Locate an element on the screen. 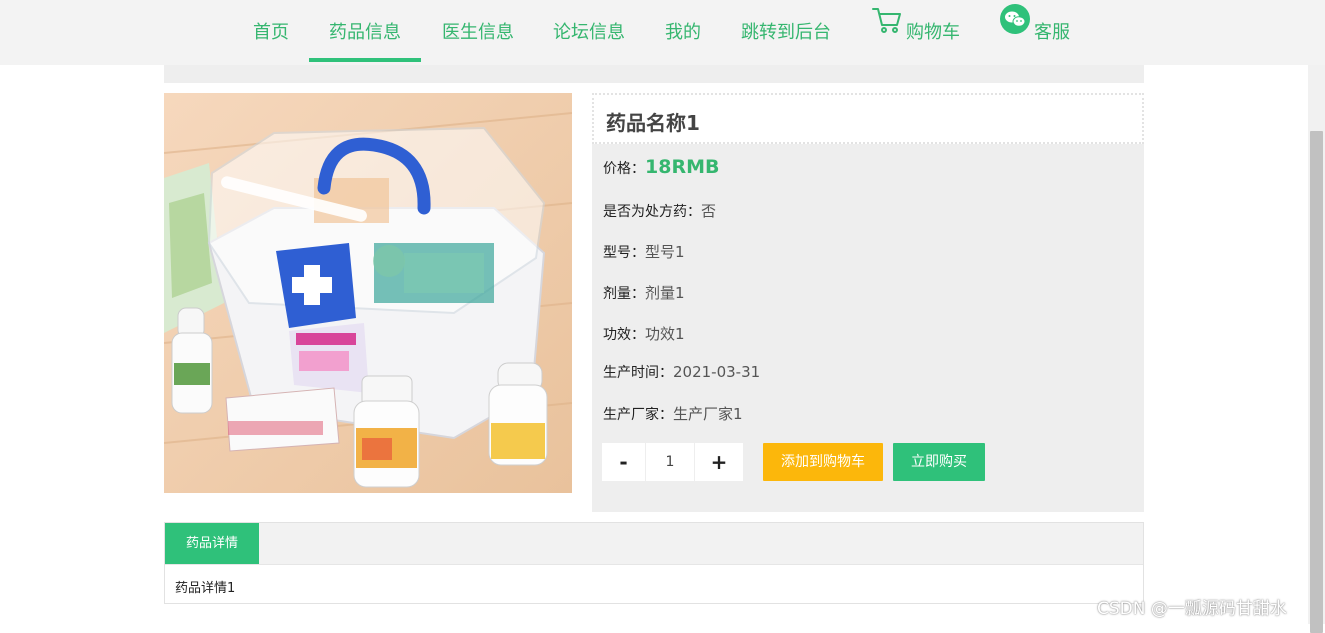 Image resolution: width=1325 pixels, height=633 pixels. model-row: 型号：型号1 is located at coordinates (644, 251).